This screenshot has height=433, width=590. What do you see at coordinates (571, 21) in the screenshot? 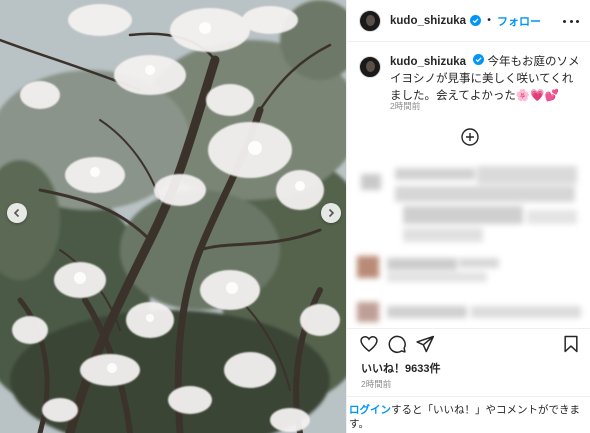
I see `more-options-icon` at bounding box center [571, 21].